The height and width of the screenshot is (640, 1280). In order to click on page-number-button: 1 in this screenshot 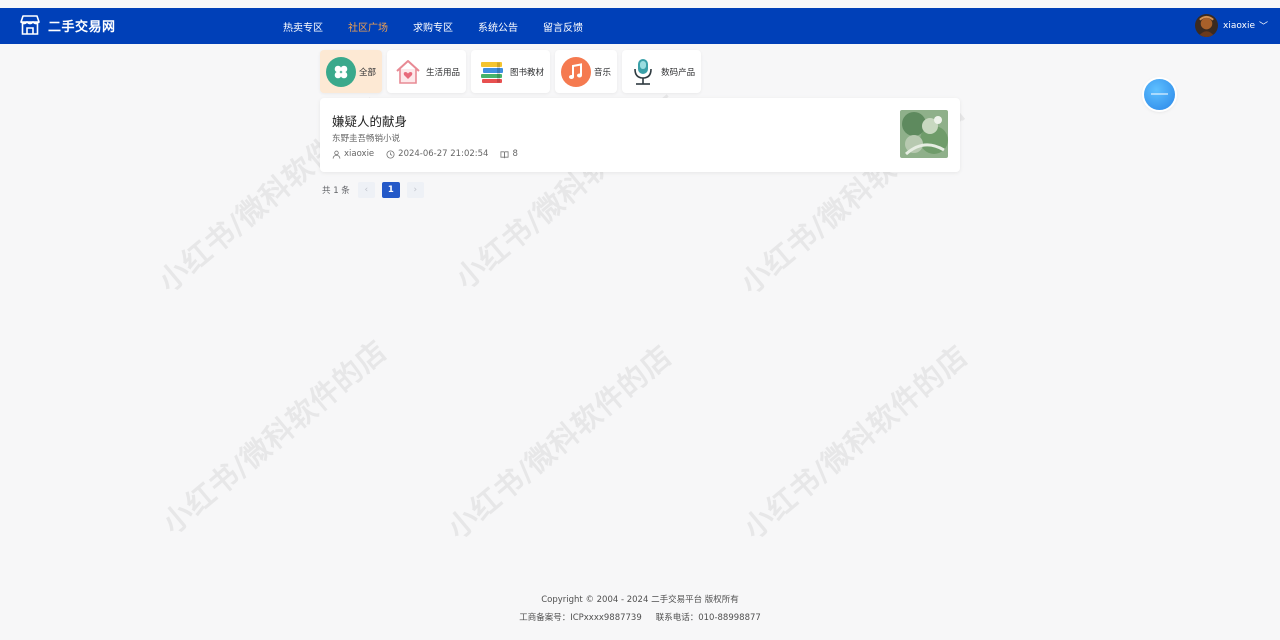, I will do `click(390, 190)`.